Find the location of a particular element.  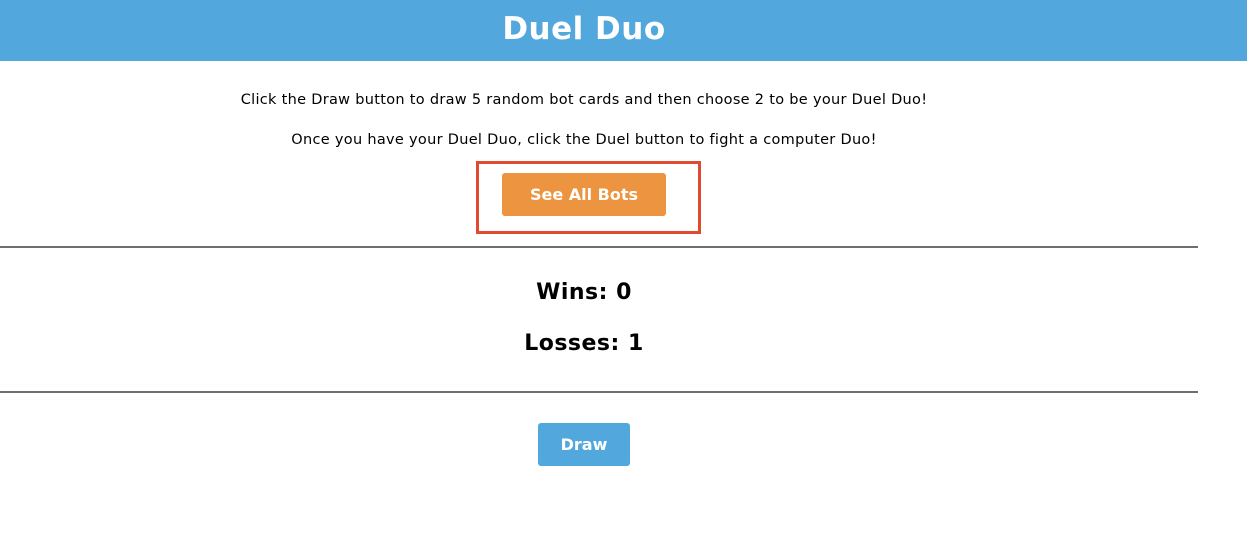

page-header: Duel Duo is located at coordinates (623, 30).